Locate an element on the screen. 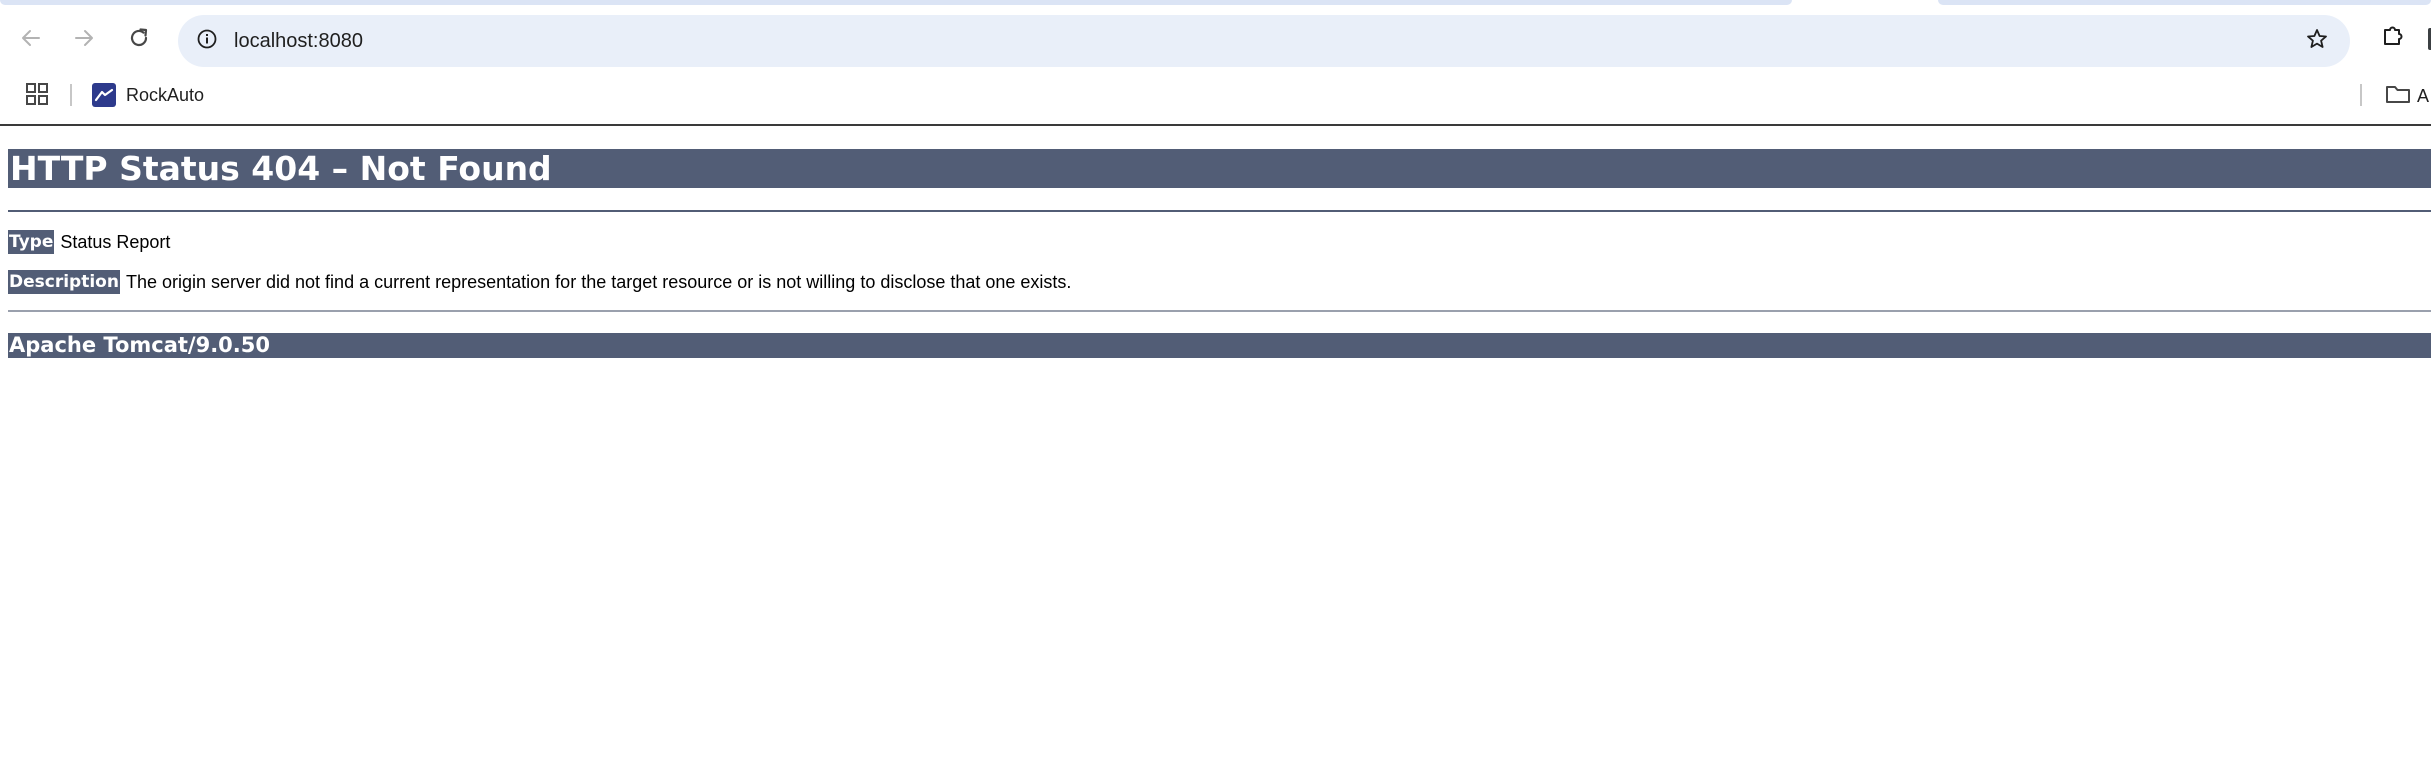 This screenshot has height=778, width=2431. reload-button is located at coordinates (139, 38).